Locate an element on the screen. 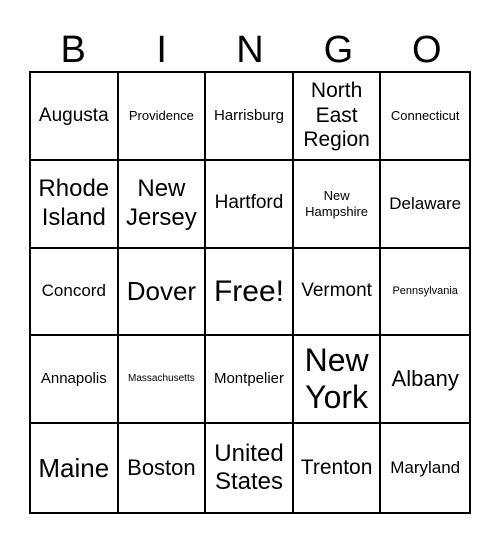 This screenshot has width=501, height=544. bingo-cell-label: Massachusetts is located at coordinates (161, 379).